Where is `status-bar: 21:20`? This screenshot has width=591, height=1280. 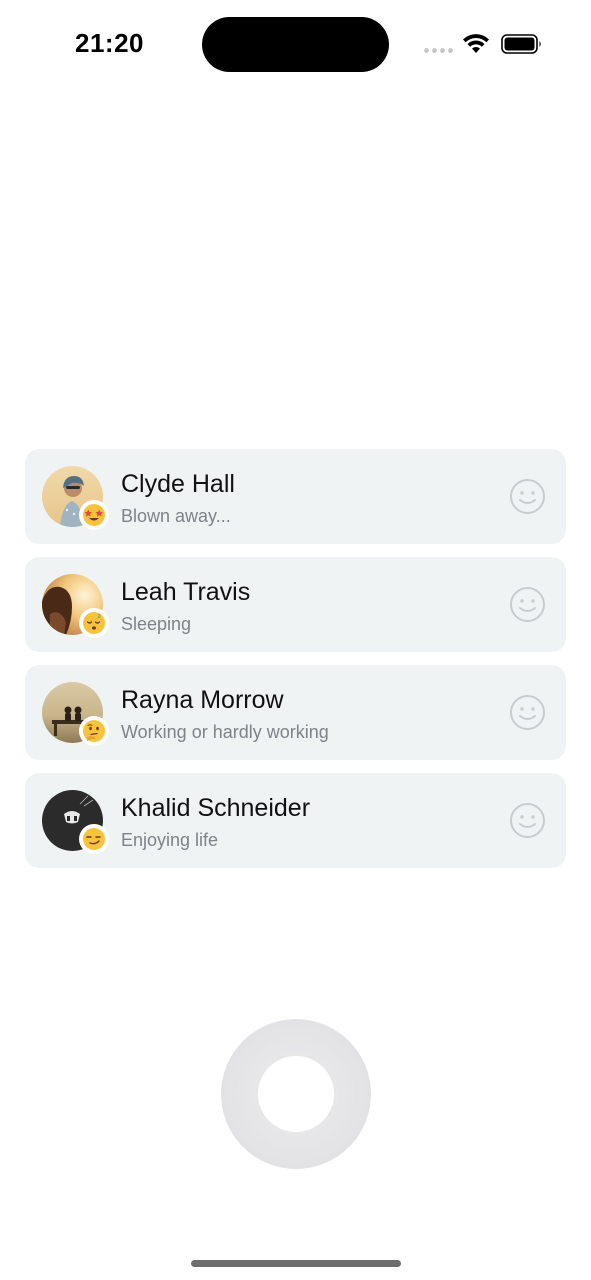
status-bar: 21:20 is located at coordinates (295, 45).